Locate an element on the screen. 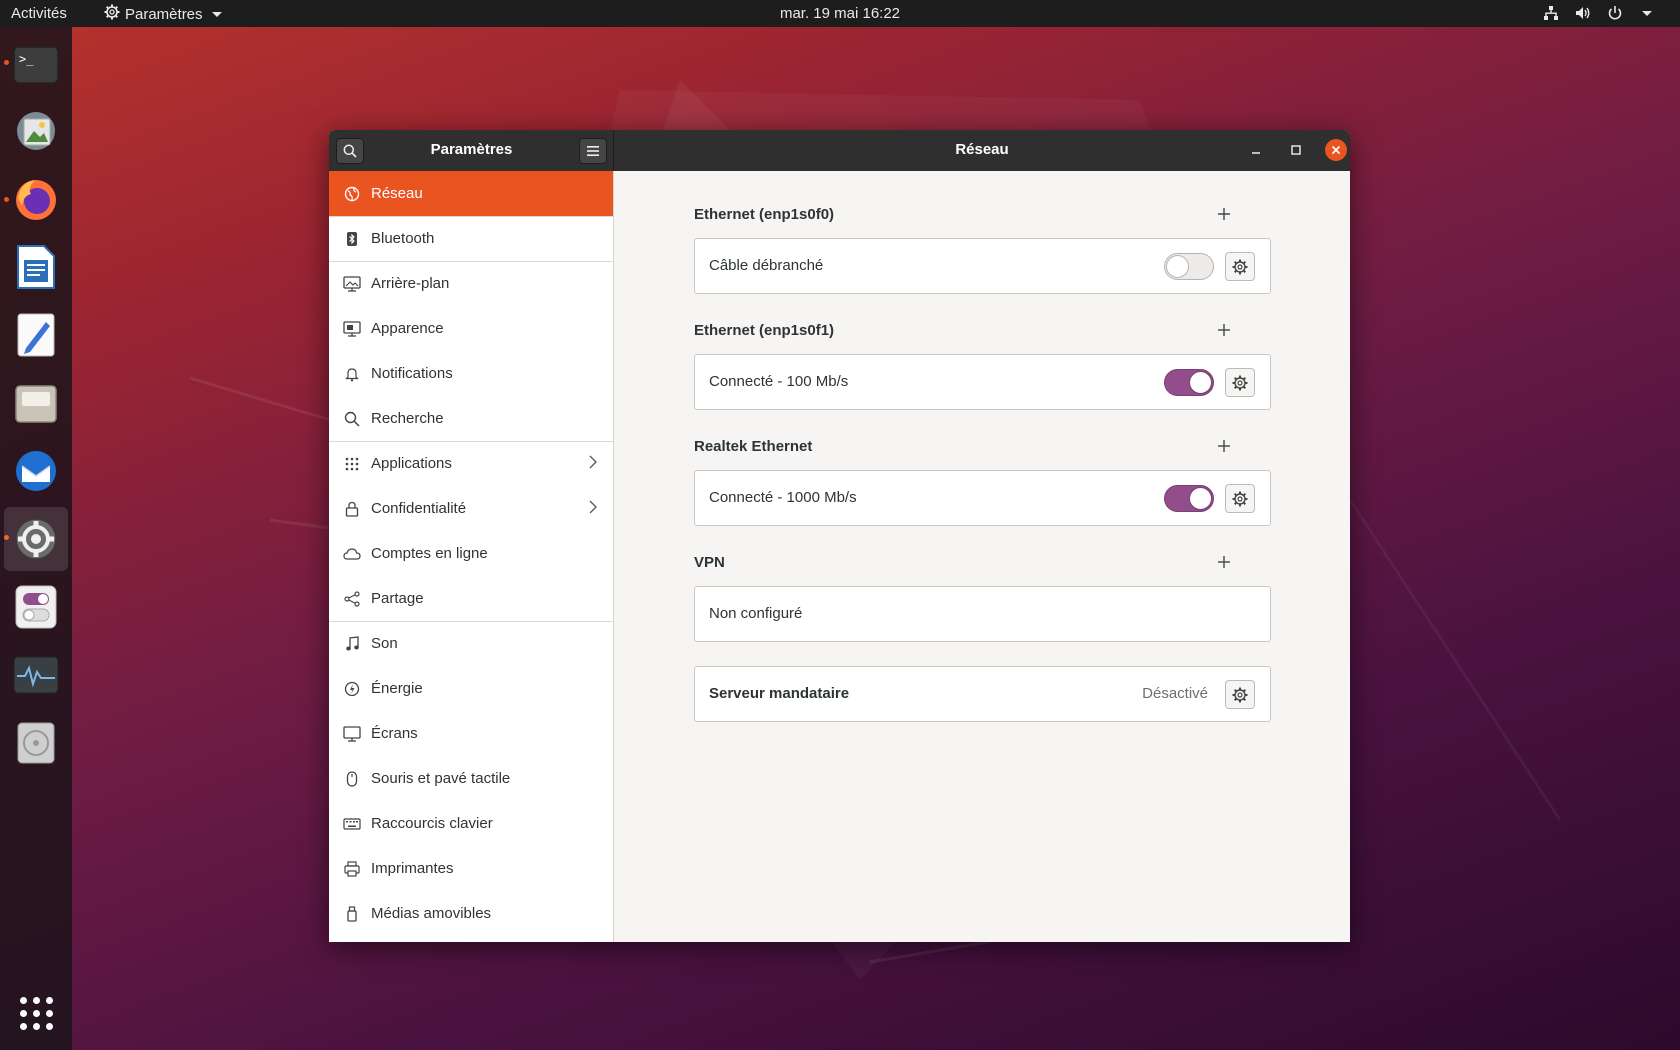 This screenshot has height=1050, width=1680. terminal-icon: >_ is located at coordinates (36, 65).